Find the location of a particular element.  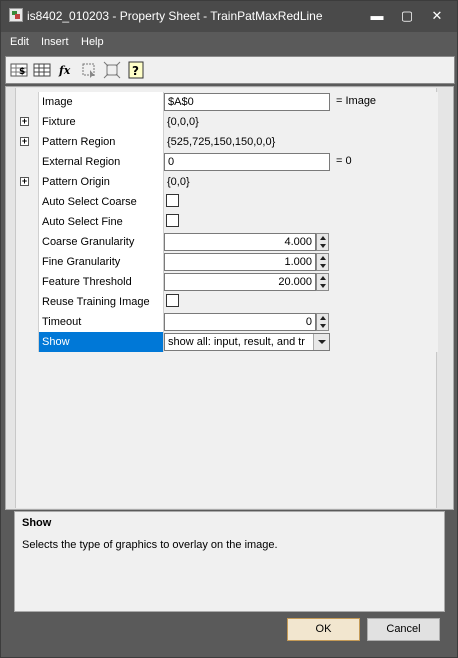

property-row: + Pattern Origin {0,0} is located at coordinates (227, 182).